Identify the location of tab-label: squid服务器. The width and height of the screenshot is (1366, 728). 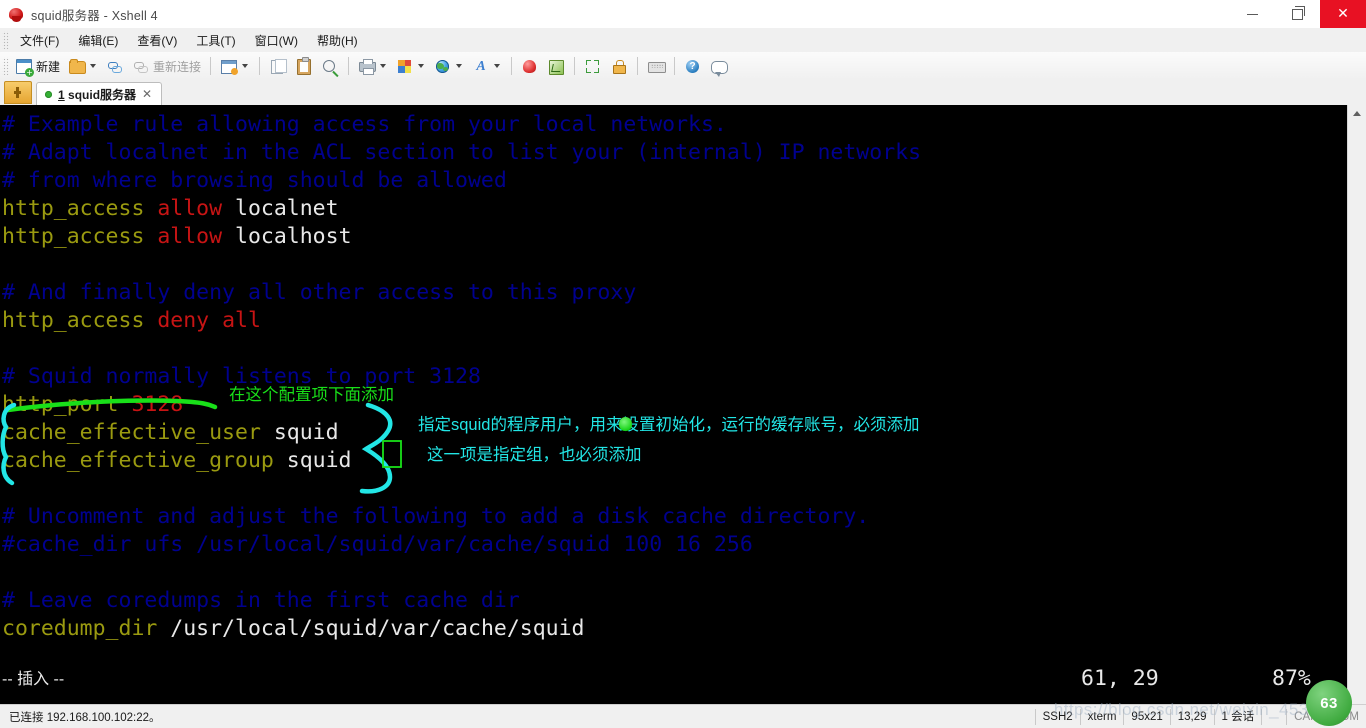
(102, 94).